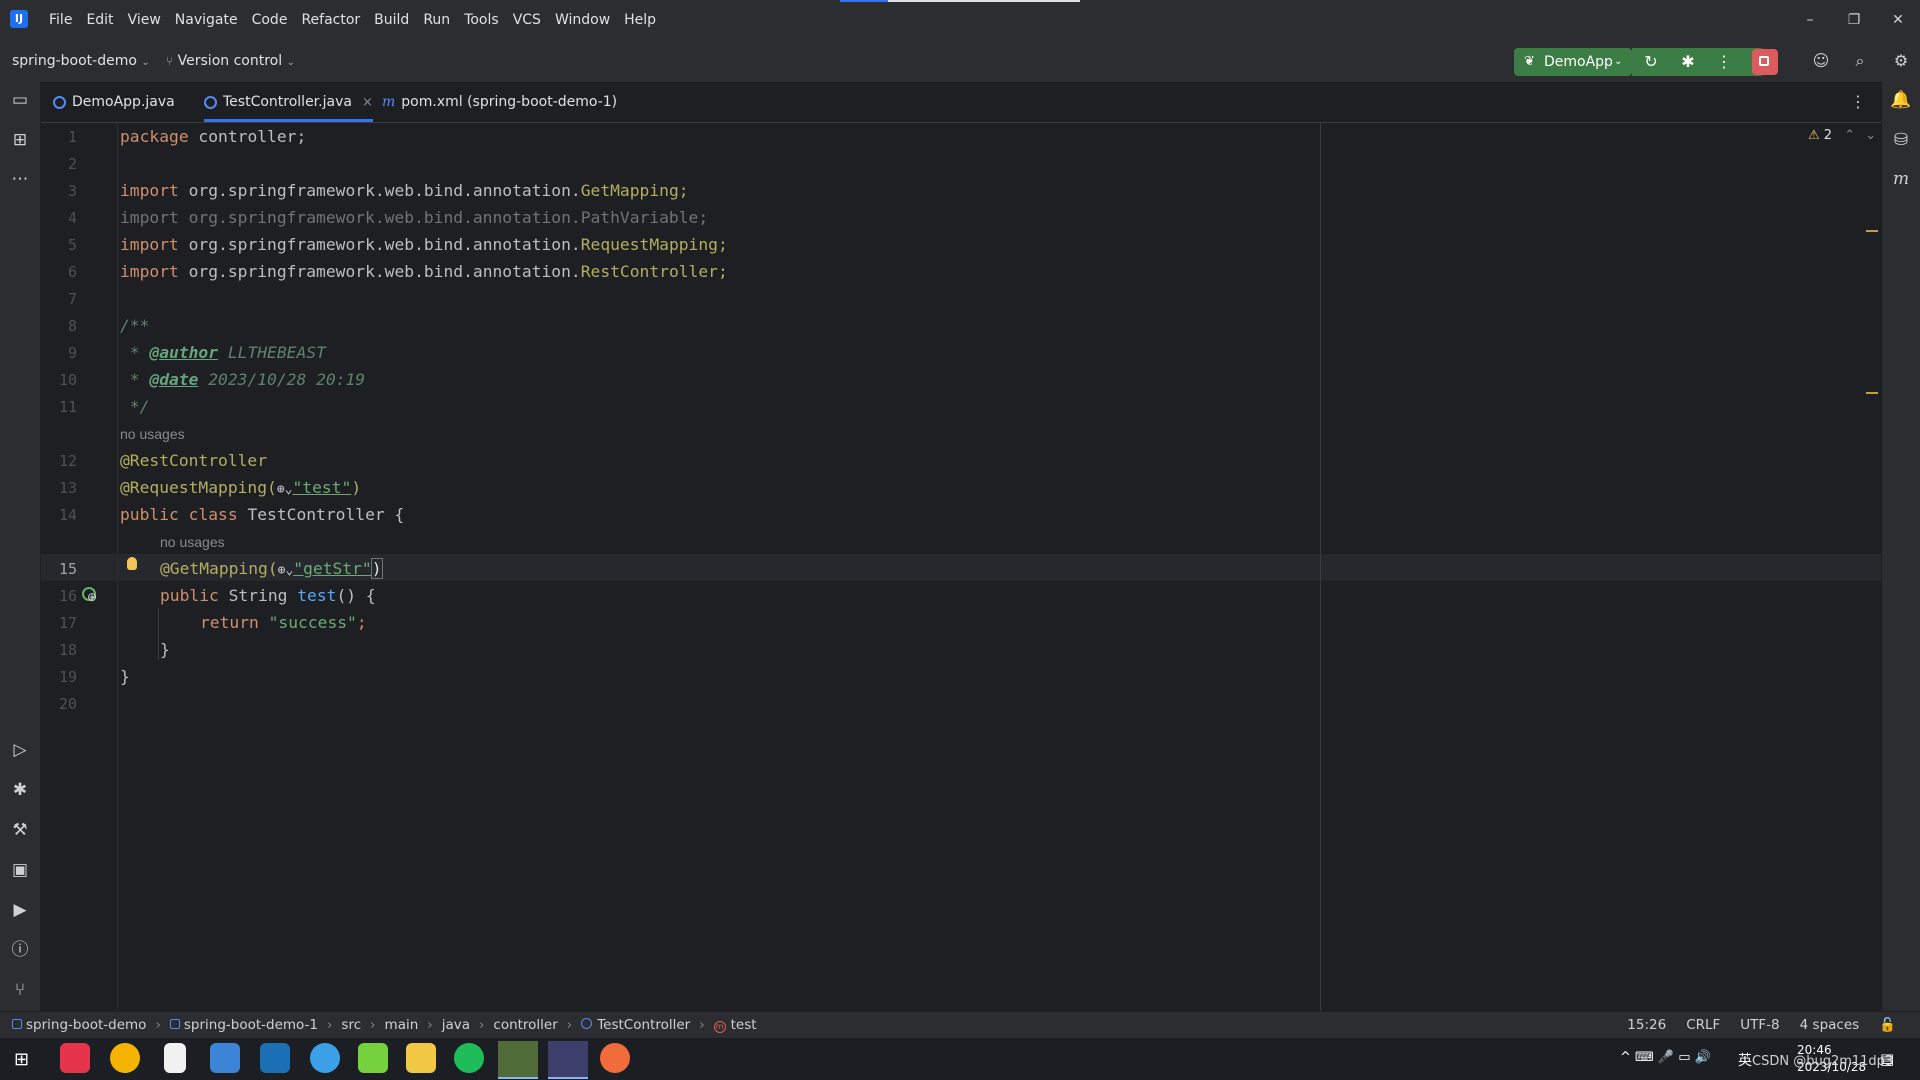 The image size is (1920, 1080). I want to click on settings-gear-icon: ⚙, so click(1901, 61).